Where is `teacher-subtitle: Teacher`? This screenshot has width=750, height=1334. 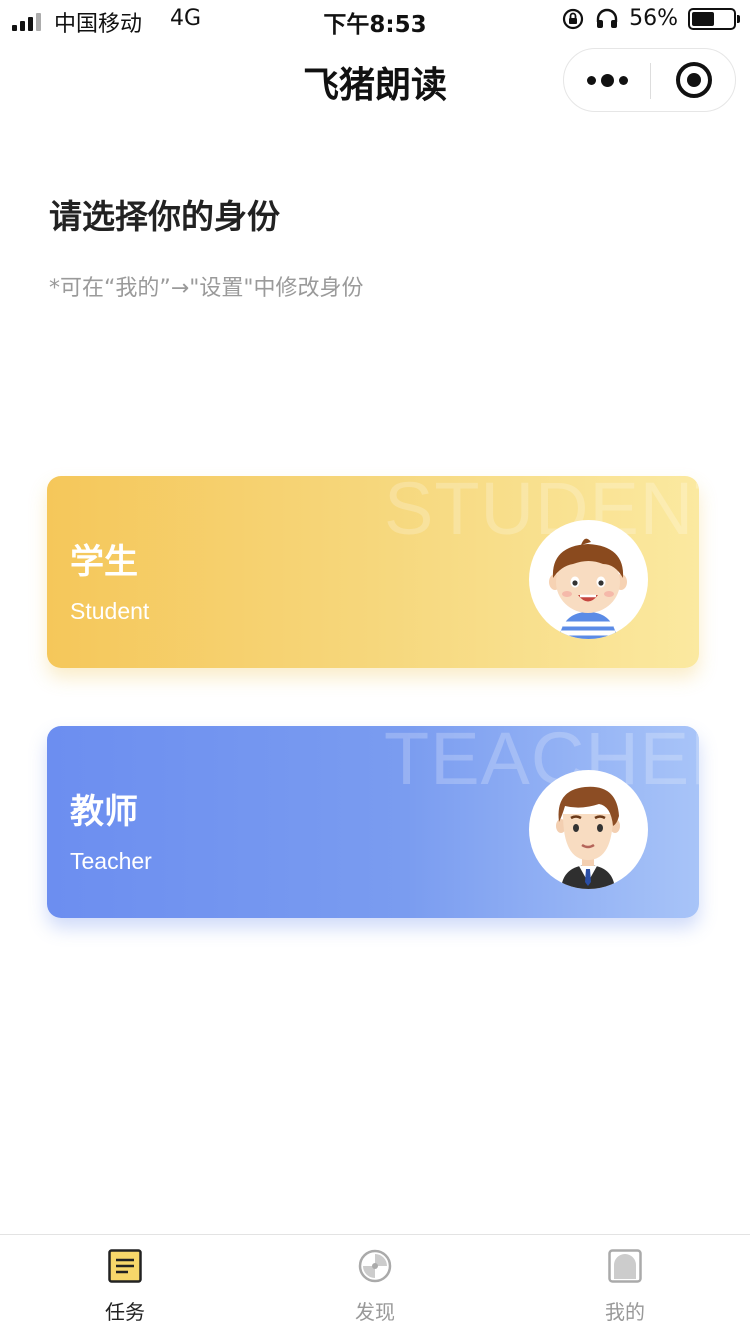 teacher-subtitle: Teacher is located at coordinates (111, 861).